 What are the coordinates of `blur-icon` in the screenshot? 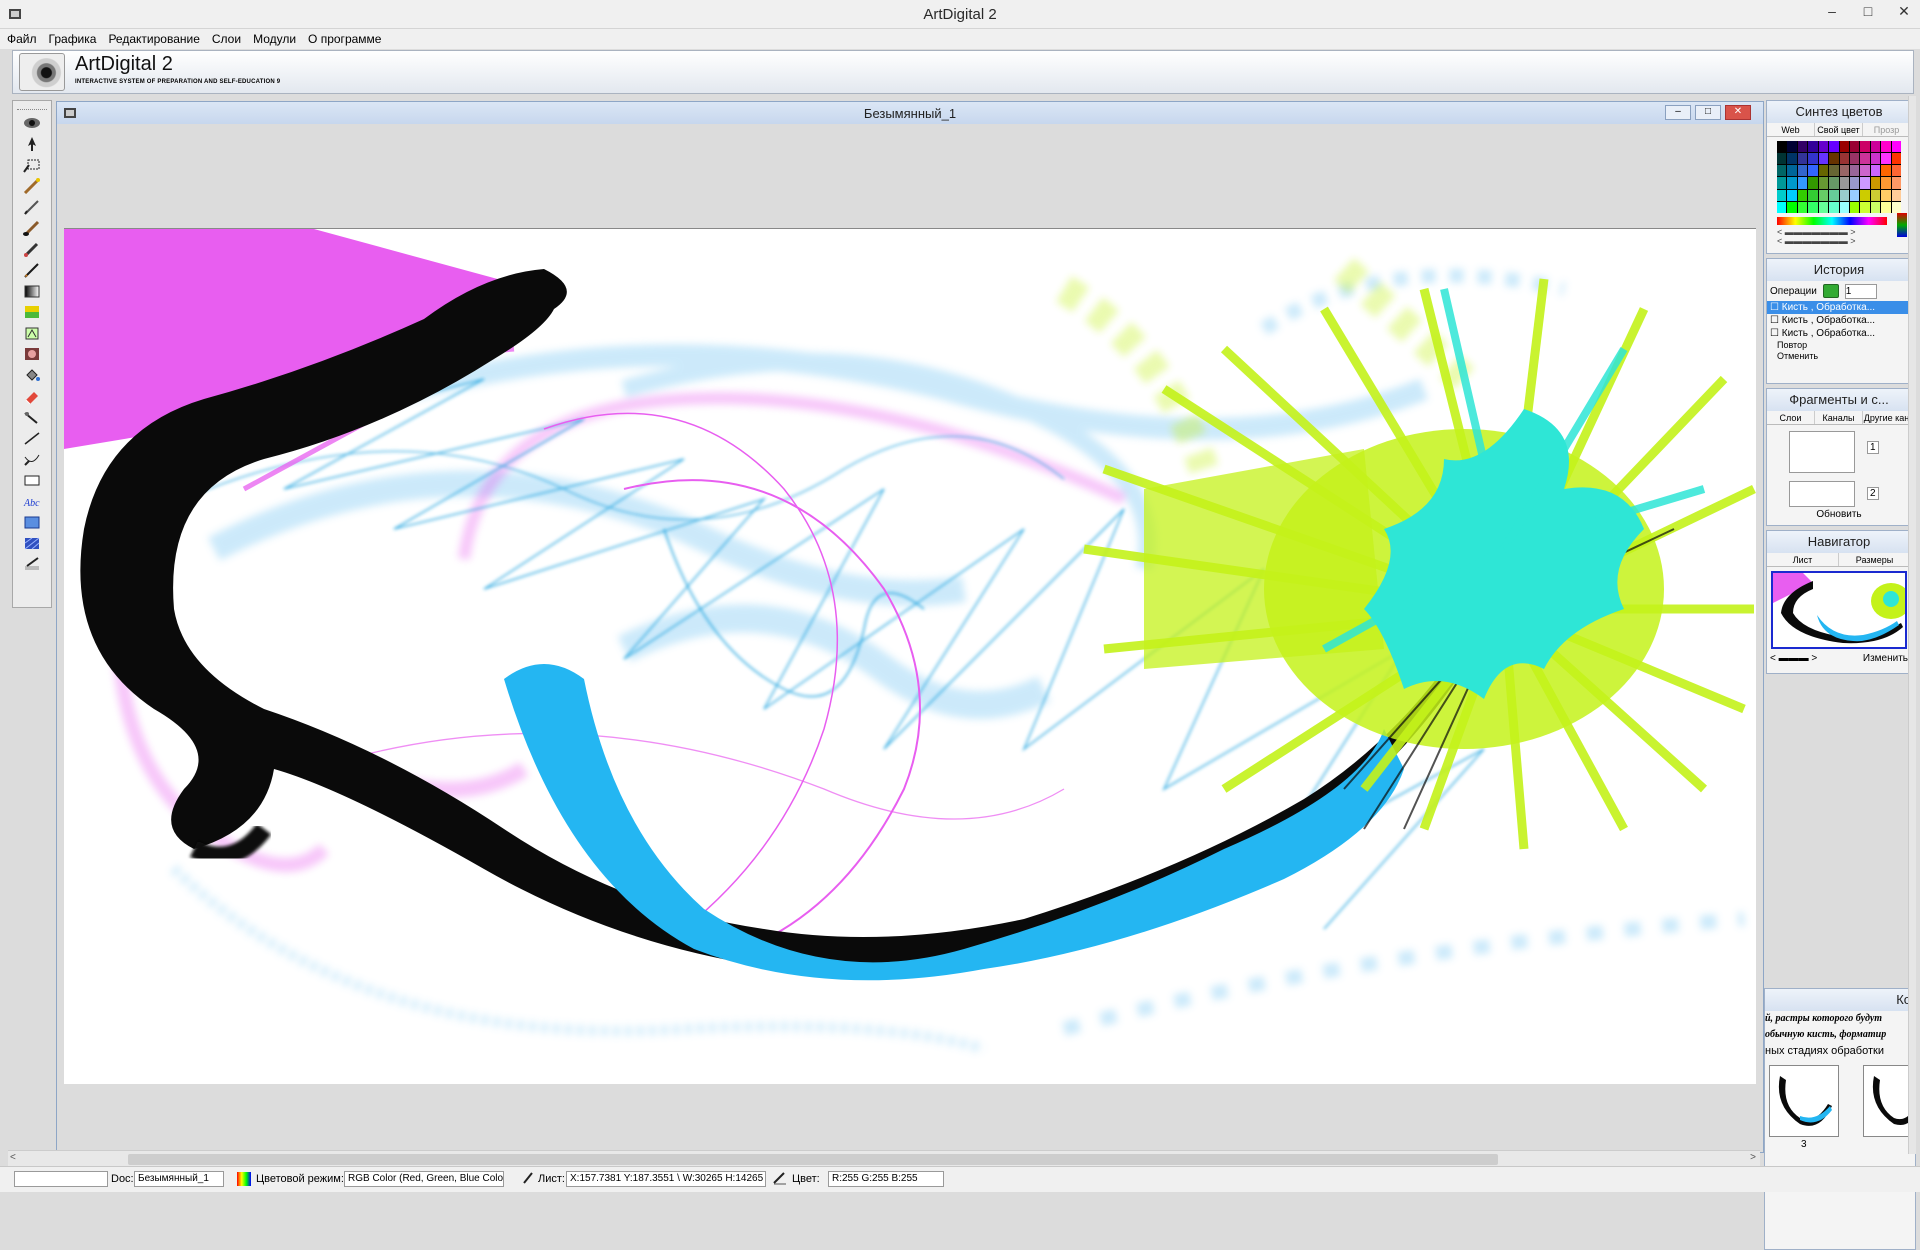 It's located at (32, 353).